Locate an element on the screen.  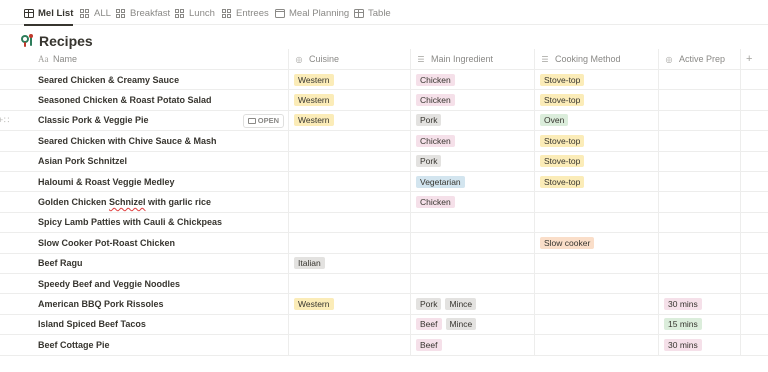
column-header-main-ingredient: ☰ Main Ingredient is located at coordinates (473, 59).